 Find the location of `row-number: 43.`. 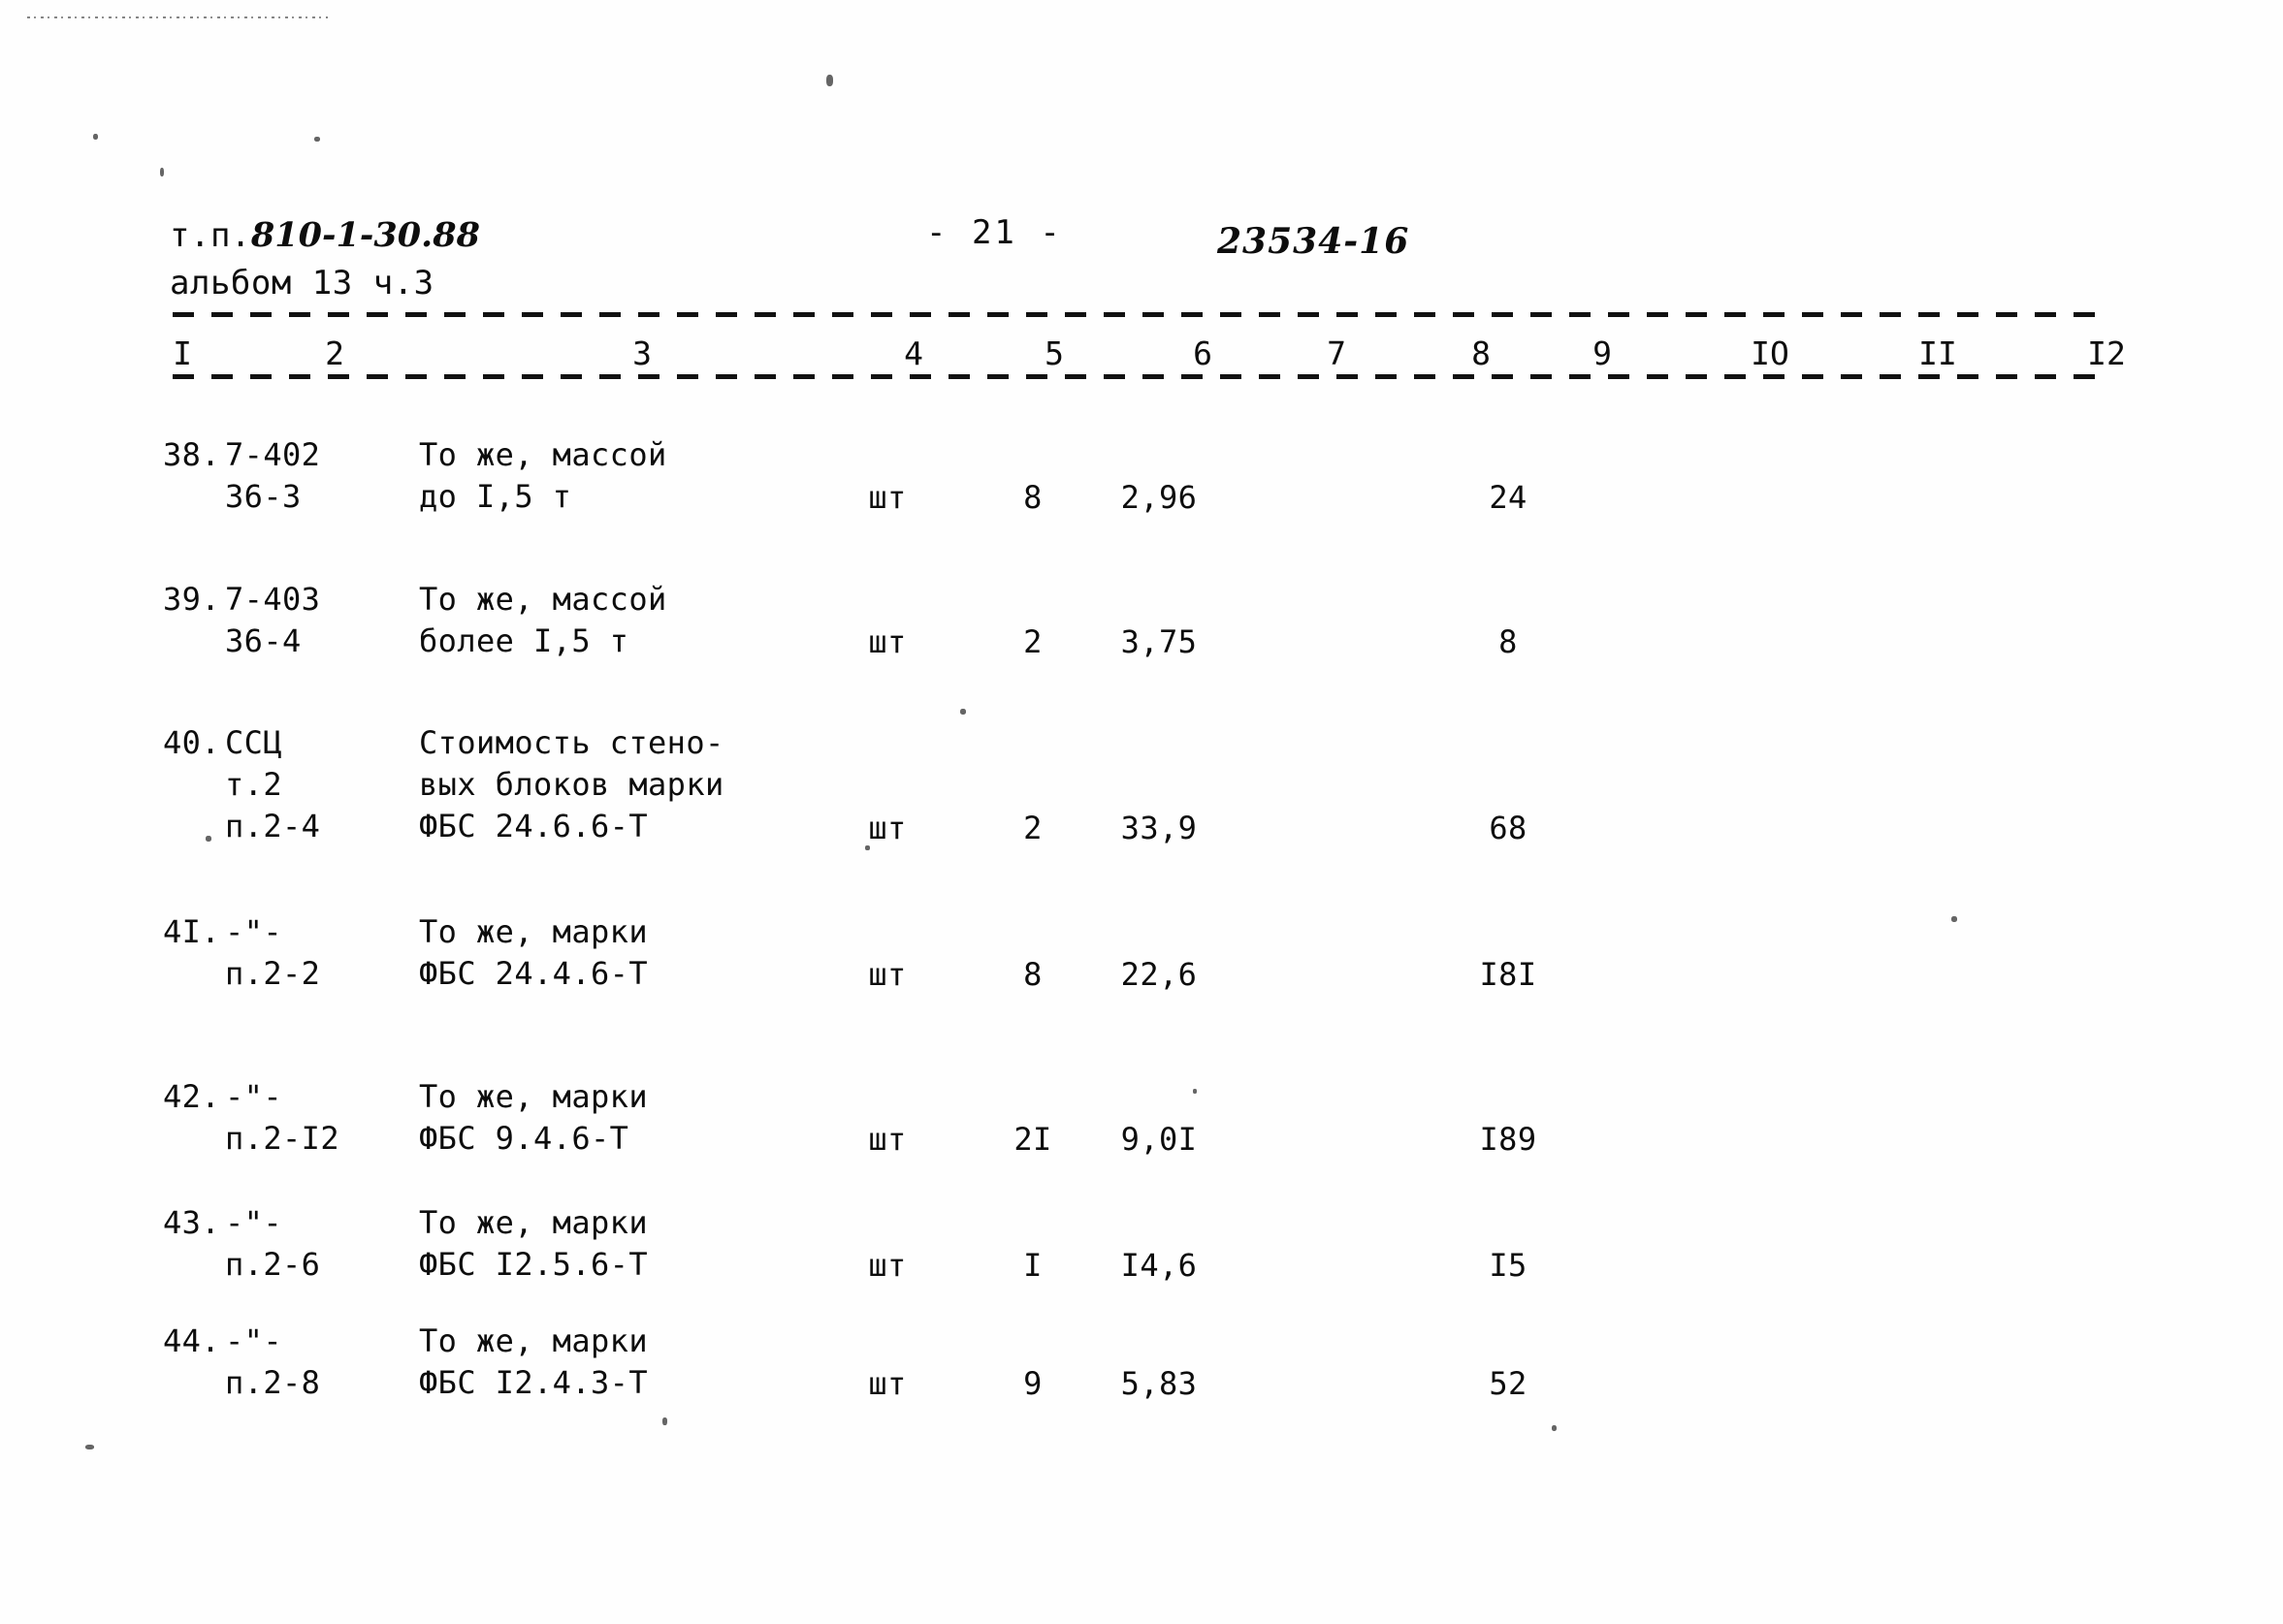

row-number: 43. is located at coordinates (191, 1223).